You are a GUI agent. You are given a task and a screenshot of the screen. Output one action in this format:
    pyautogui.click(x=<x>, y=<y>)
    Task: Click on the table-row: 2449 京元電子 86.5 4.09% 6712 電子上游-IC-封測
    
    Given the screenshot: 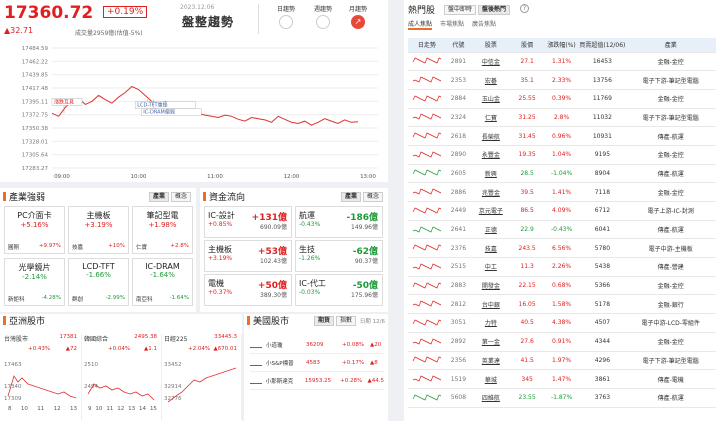 What is the action you would take?
    pyautogui.click(x=562, y=211)
    